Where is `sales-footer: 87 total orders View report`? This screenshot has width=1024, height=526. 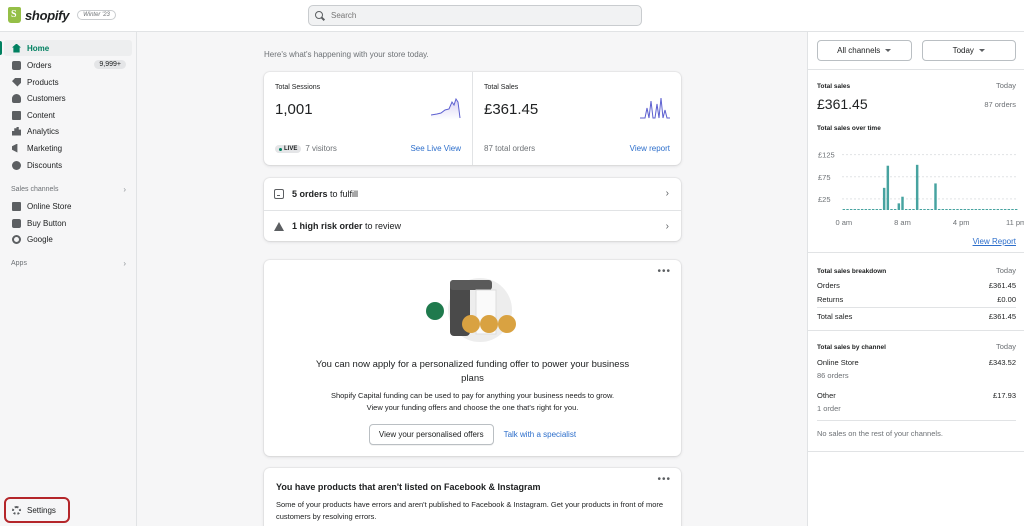 sales-footer: 87 total orders View report is located at coordinates (577, 148).